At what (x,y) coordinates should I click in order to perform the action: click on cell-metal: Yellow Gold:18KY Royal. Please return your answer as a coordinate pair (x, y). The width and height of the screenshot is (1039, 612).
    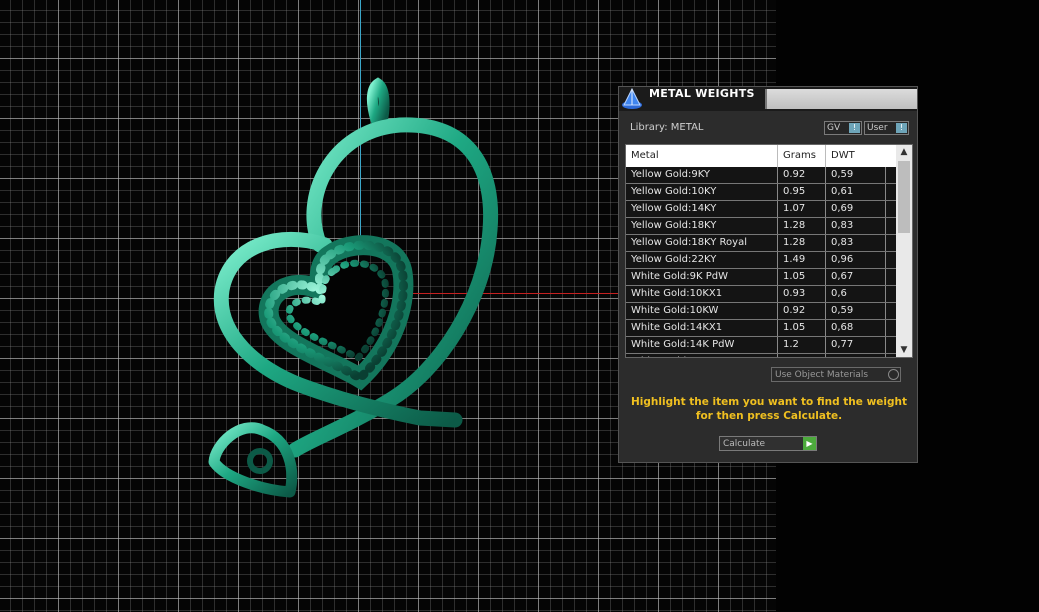
    Looking at the image, I should click on (702, 243).